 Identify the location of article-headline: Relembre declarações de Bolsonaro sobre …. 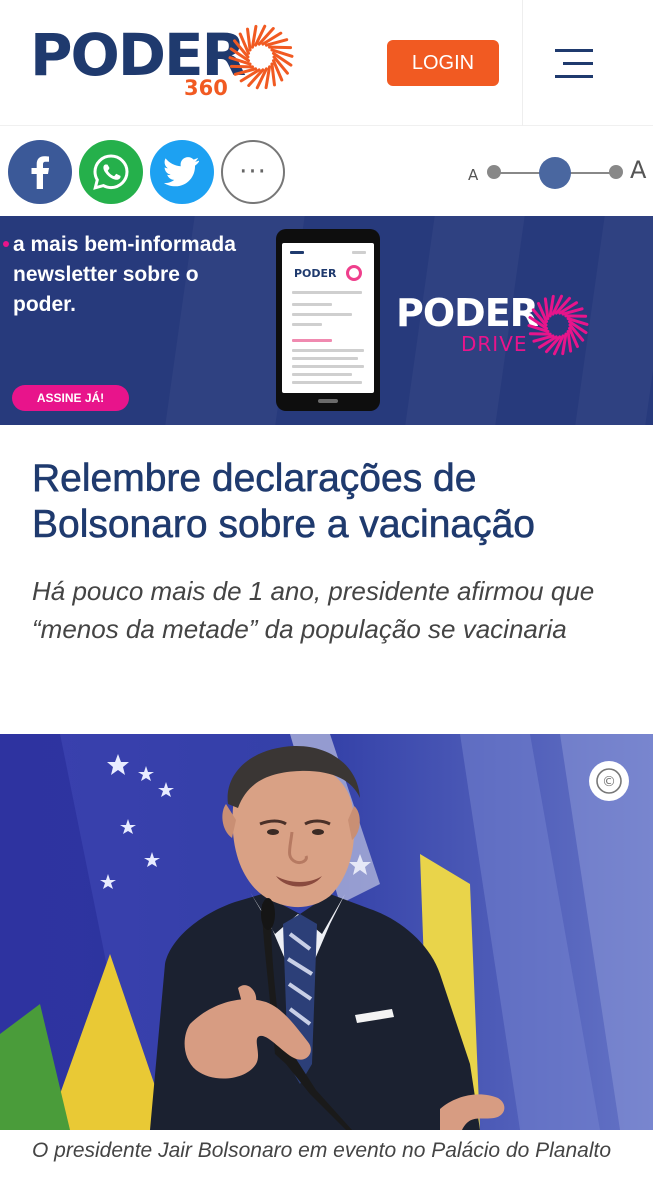
(284, 502).